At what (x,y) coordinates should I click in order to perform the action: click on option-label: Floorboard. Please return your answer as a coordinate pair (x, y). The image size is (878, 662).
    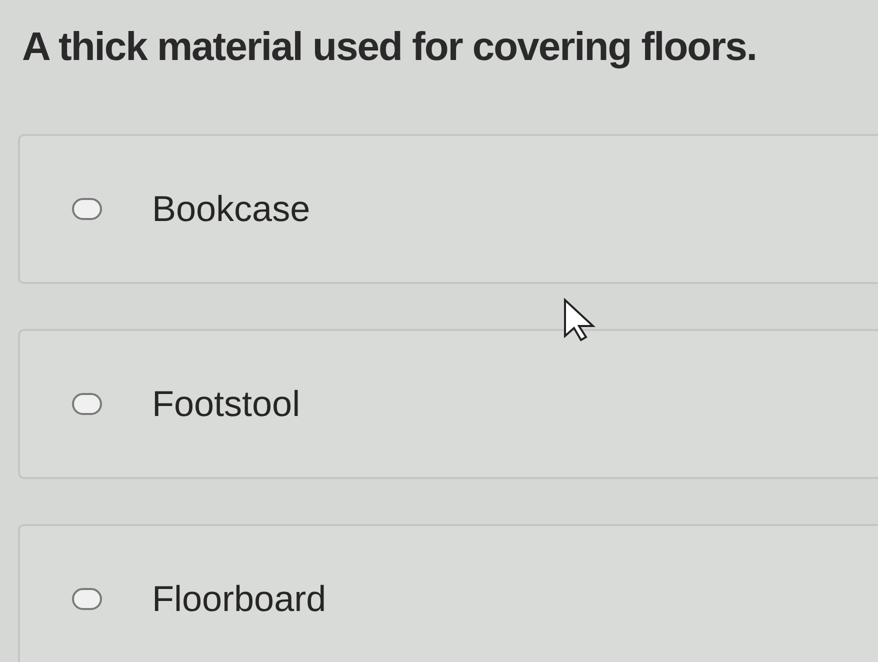
    Looking at the image, I should click on (239, 599).